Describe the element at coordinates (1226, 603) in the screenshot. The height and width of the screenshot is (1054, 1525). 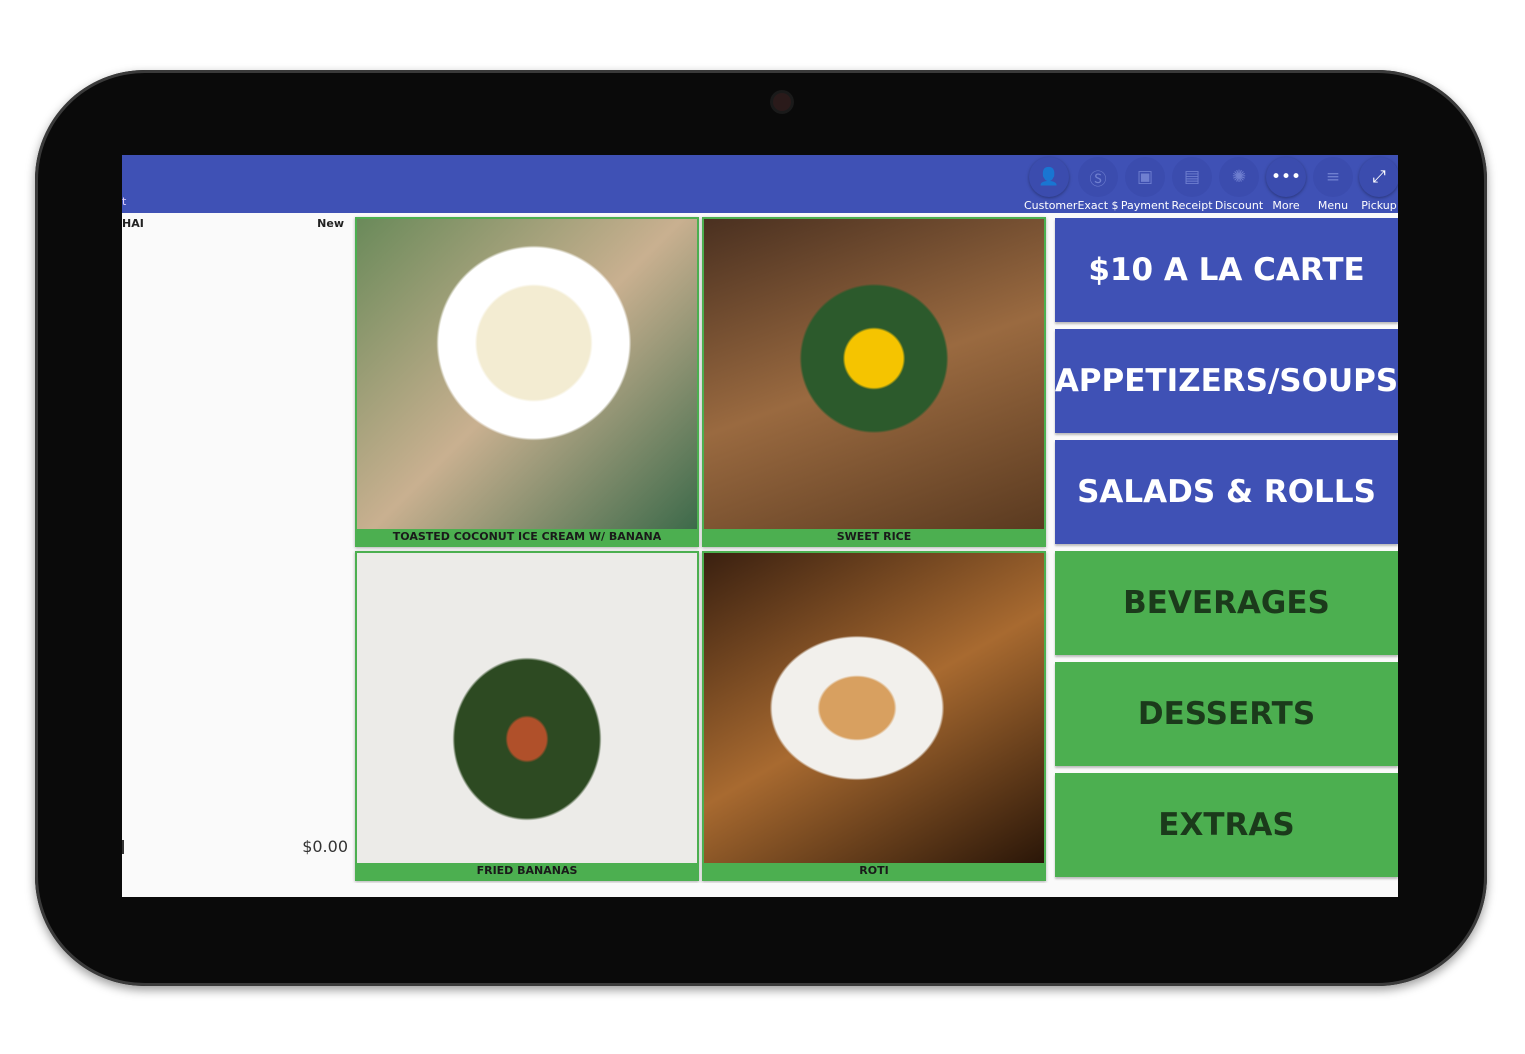
I see `category-beverages: BEVERAGES` at that location.